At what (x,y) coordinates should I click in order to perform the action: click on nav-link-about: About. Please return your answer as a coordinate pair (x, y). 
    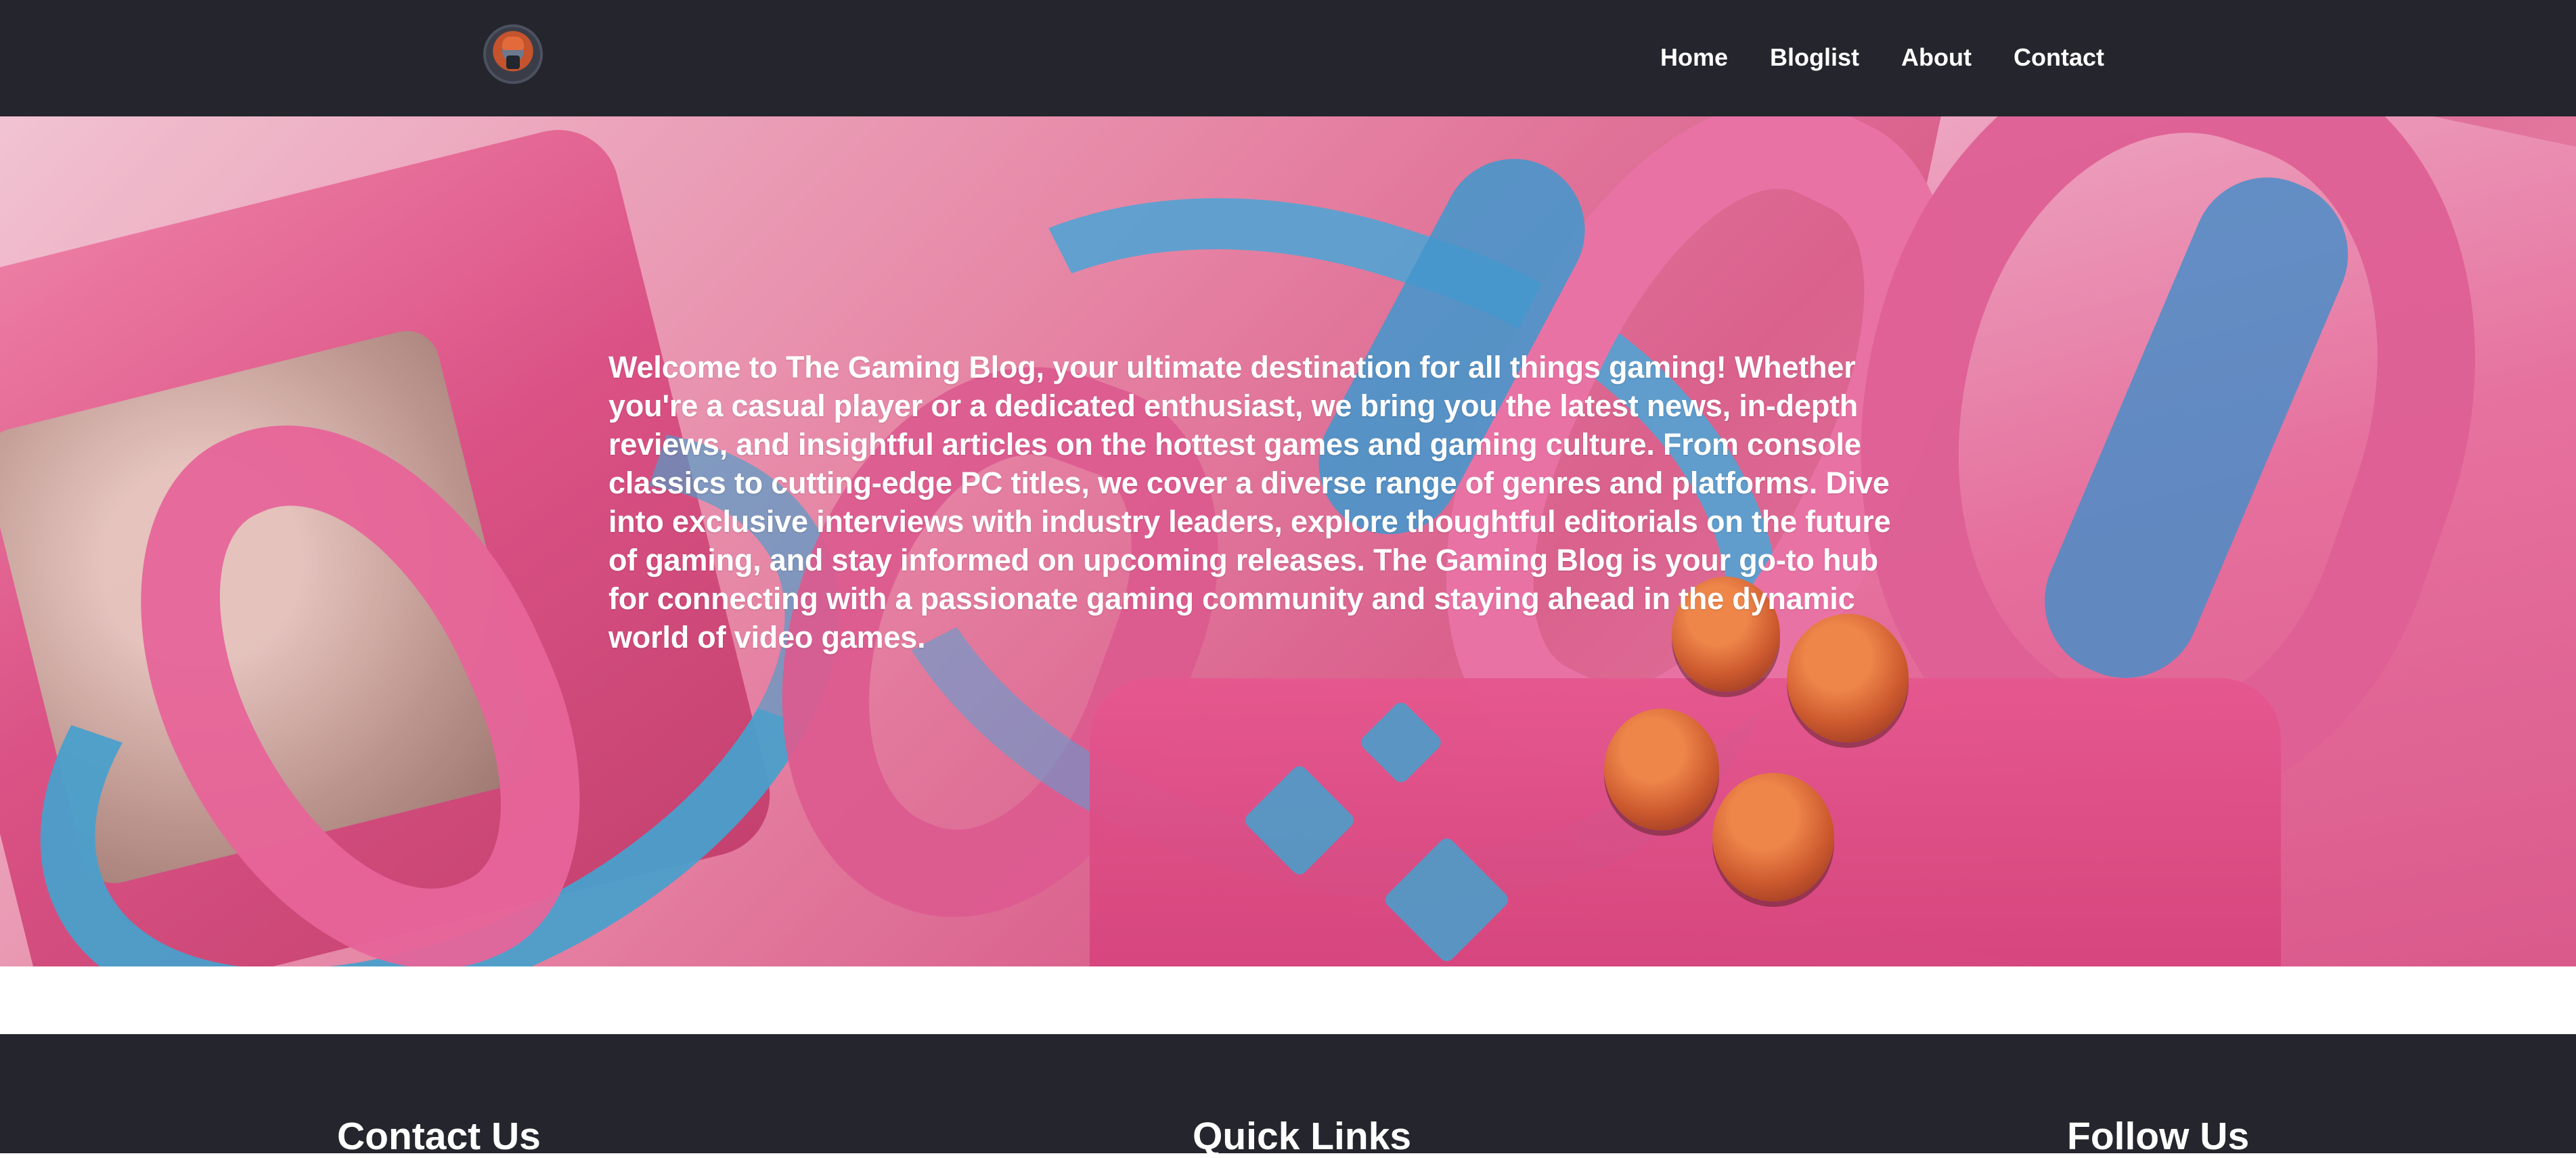
    Looking at the image, I should click on (1936, 58).